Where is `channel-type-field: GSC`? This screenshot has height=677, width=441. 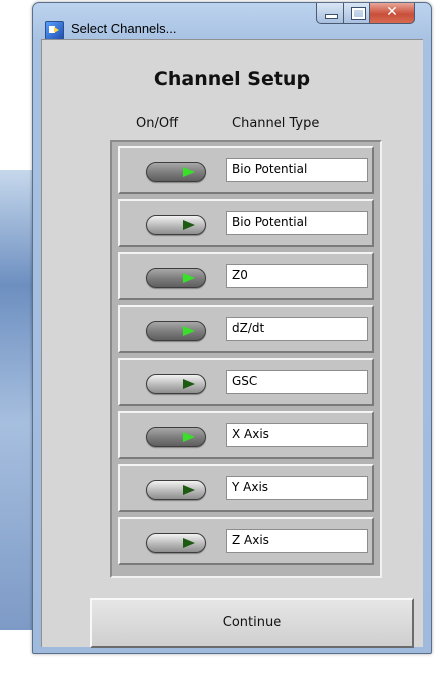 channel-type-field: GSC is located at coordinates (297, 382).